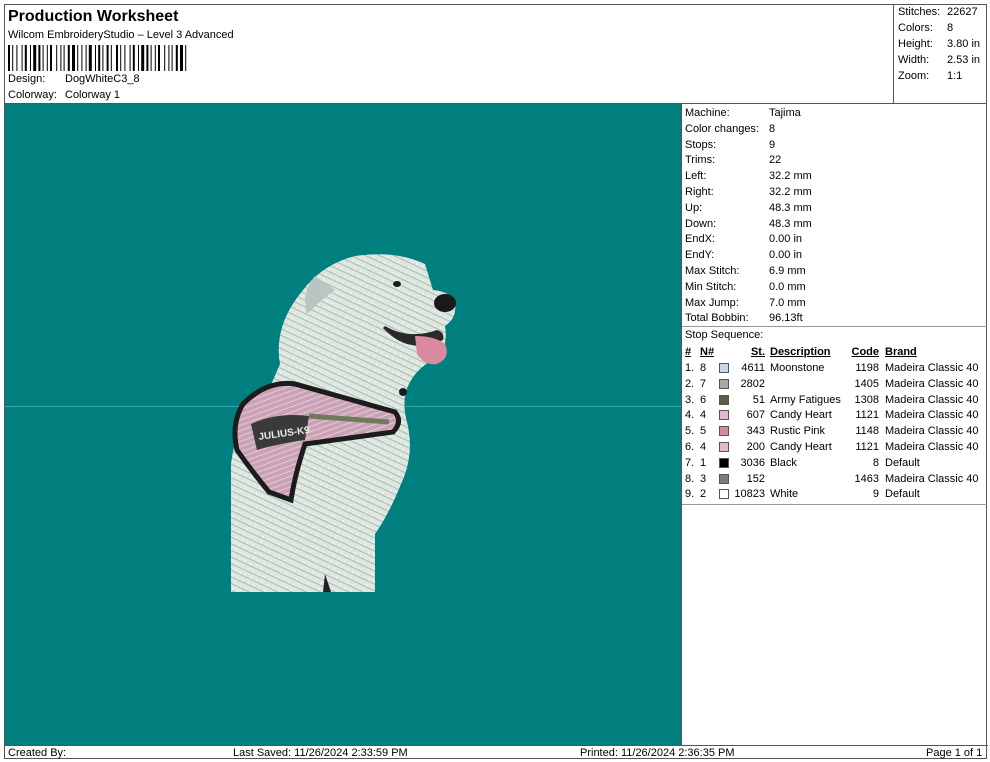 The height and width of the screenshot is (762, 990). What do you see at coordinates (790, 192) in the screenshot?
I see `info-value: 32.2 mm` at bounding box center [790, 192].